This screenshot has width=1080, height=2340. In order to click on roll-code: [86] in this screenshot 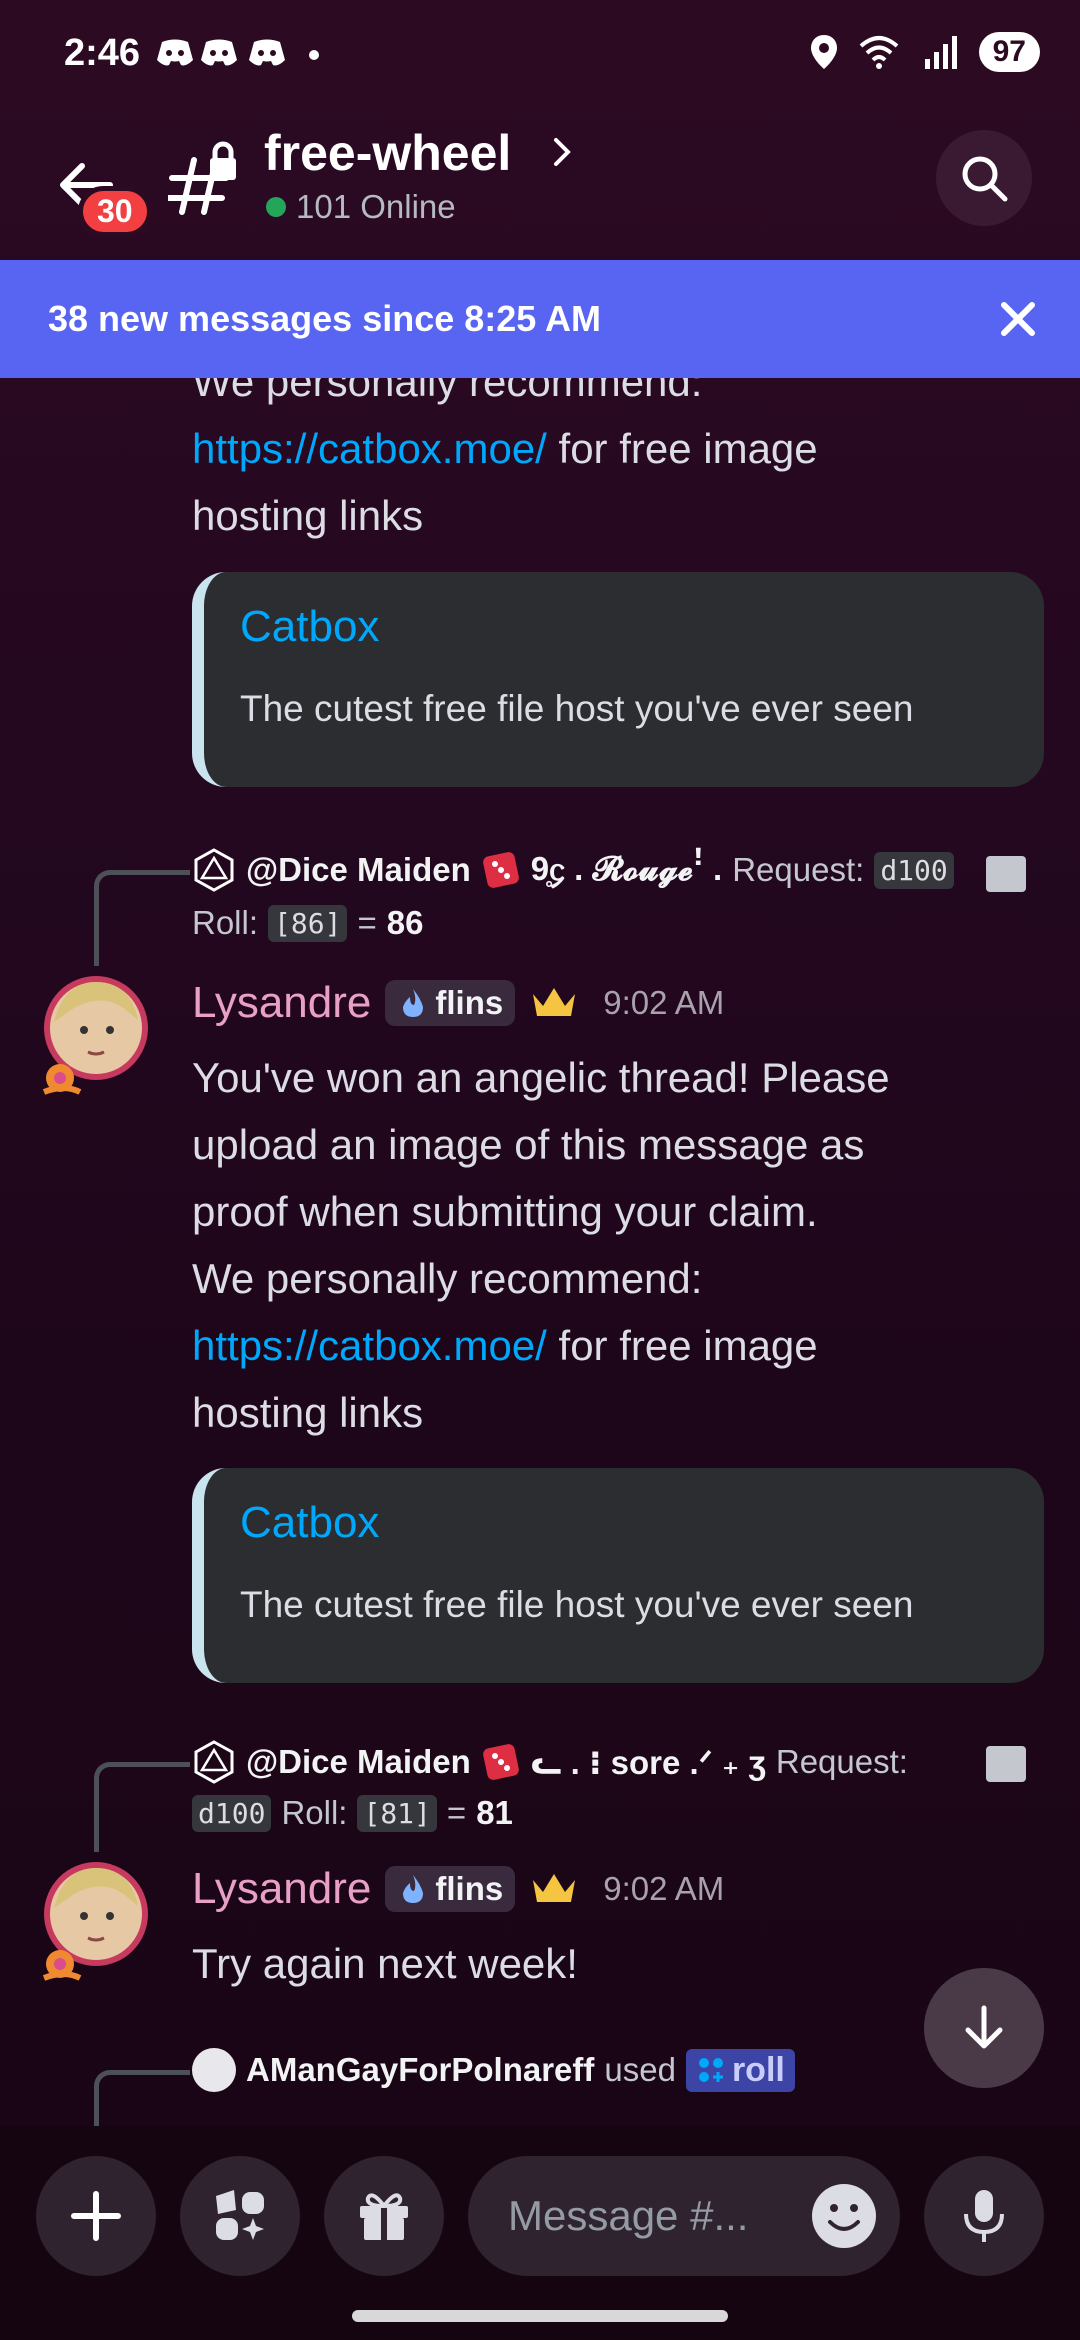, I will do `click(308, 923)`.